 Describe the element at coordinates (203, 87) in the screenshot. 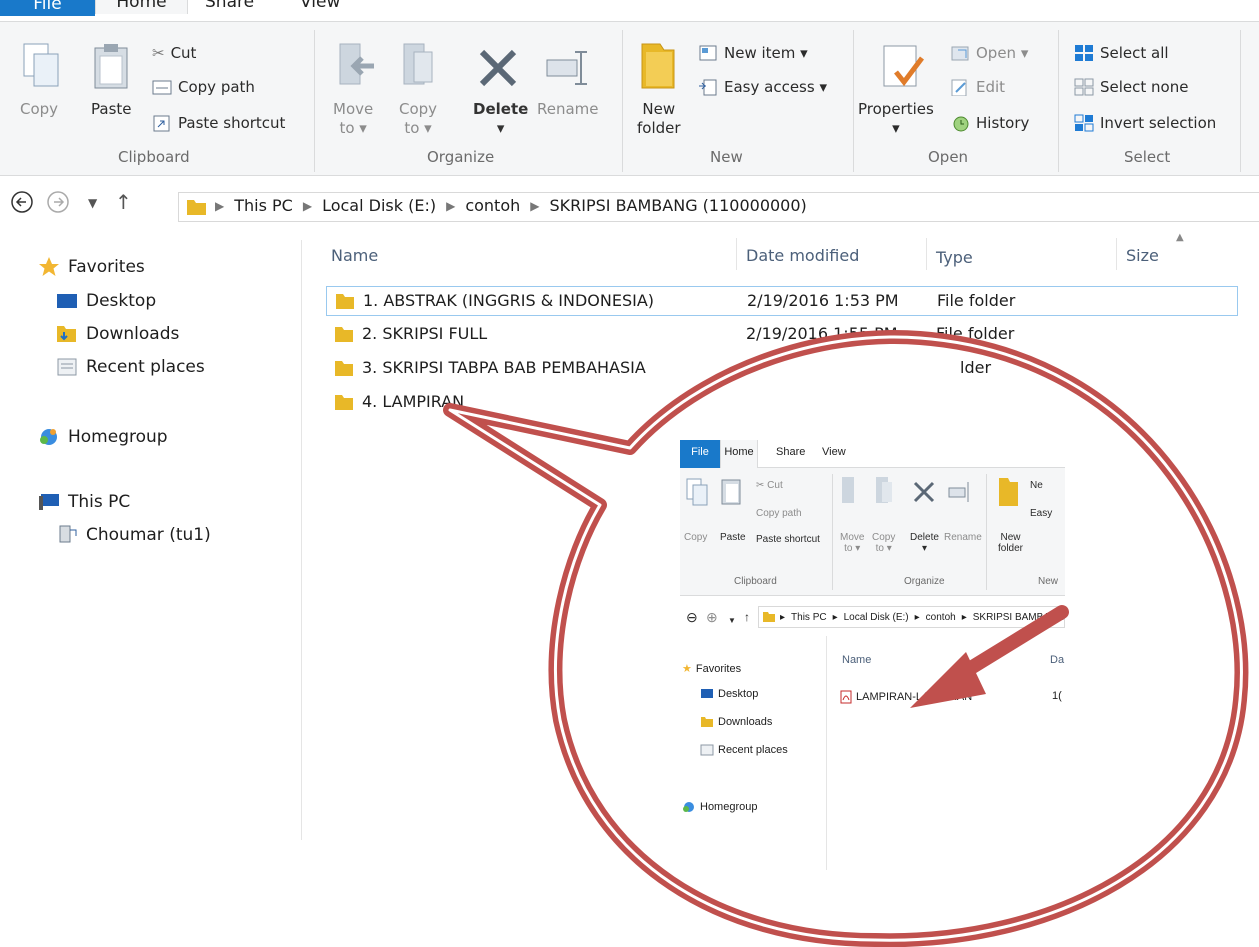

I see `copy-path-button: Copy path` at that location.